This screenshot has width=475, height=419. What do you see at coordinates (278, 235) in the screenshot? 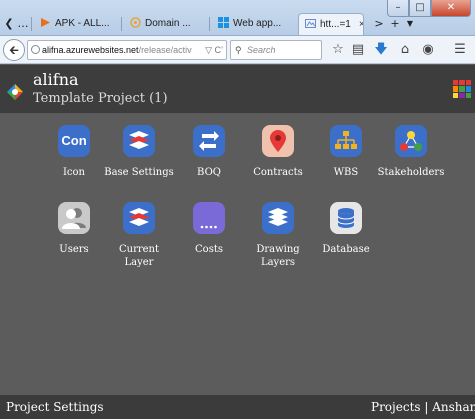
I see `tile-drawing-layers: Drawing Layers` at bounding box center [278, 235].